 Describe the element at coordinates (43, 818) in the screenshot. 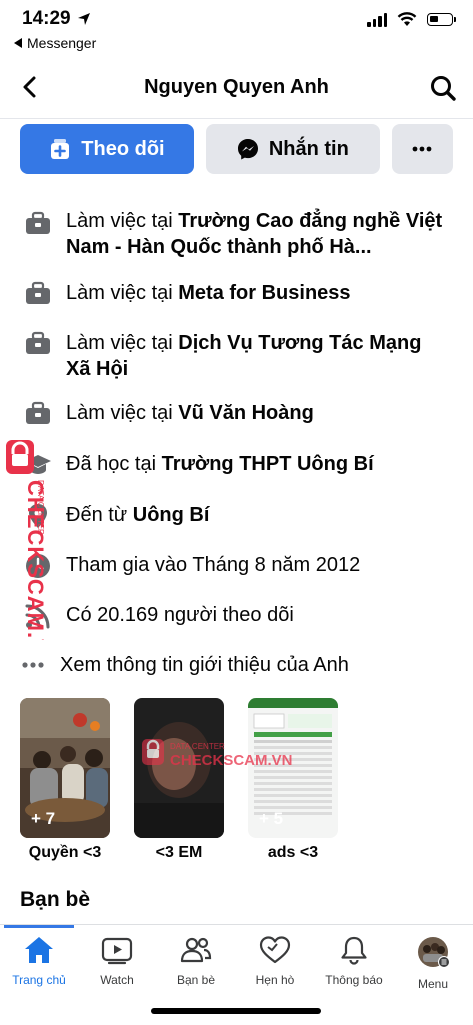

I see `album-count-1: + 7` at that location.